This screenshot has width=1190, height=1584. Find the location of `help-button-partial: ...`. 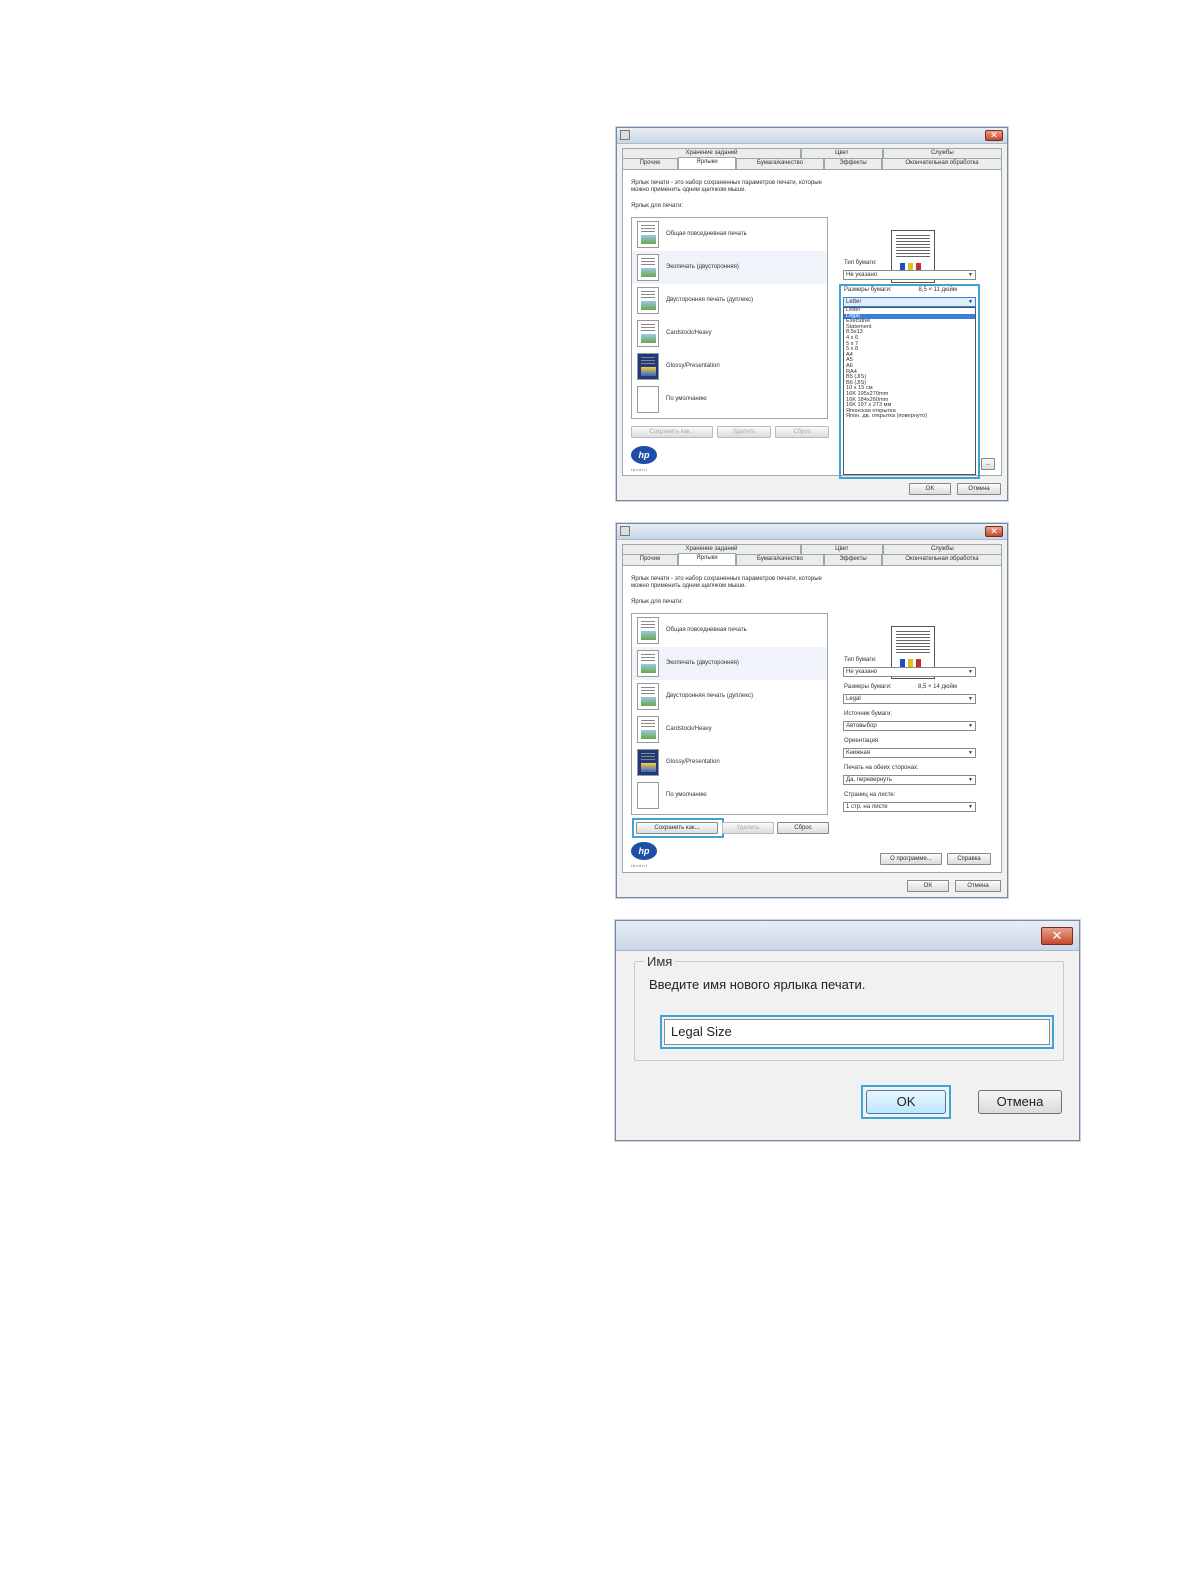

help-button-partial: ... is located at coordinates (988, 464).